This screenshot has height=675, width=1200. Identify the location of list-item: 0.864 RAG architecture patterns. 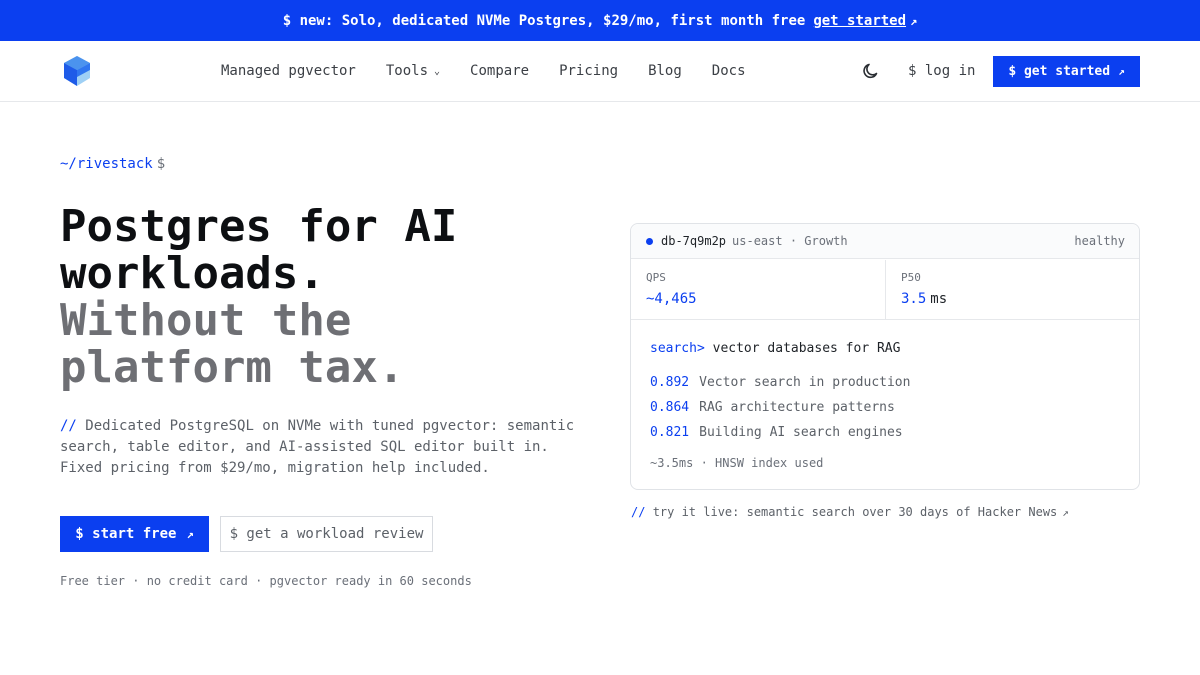
(772, 407).